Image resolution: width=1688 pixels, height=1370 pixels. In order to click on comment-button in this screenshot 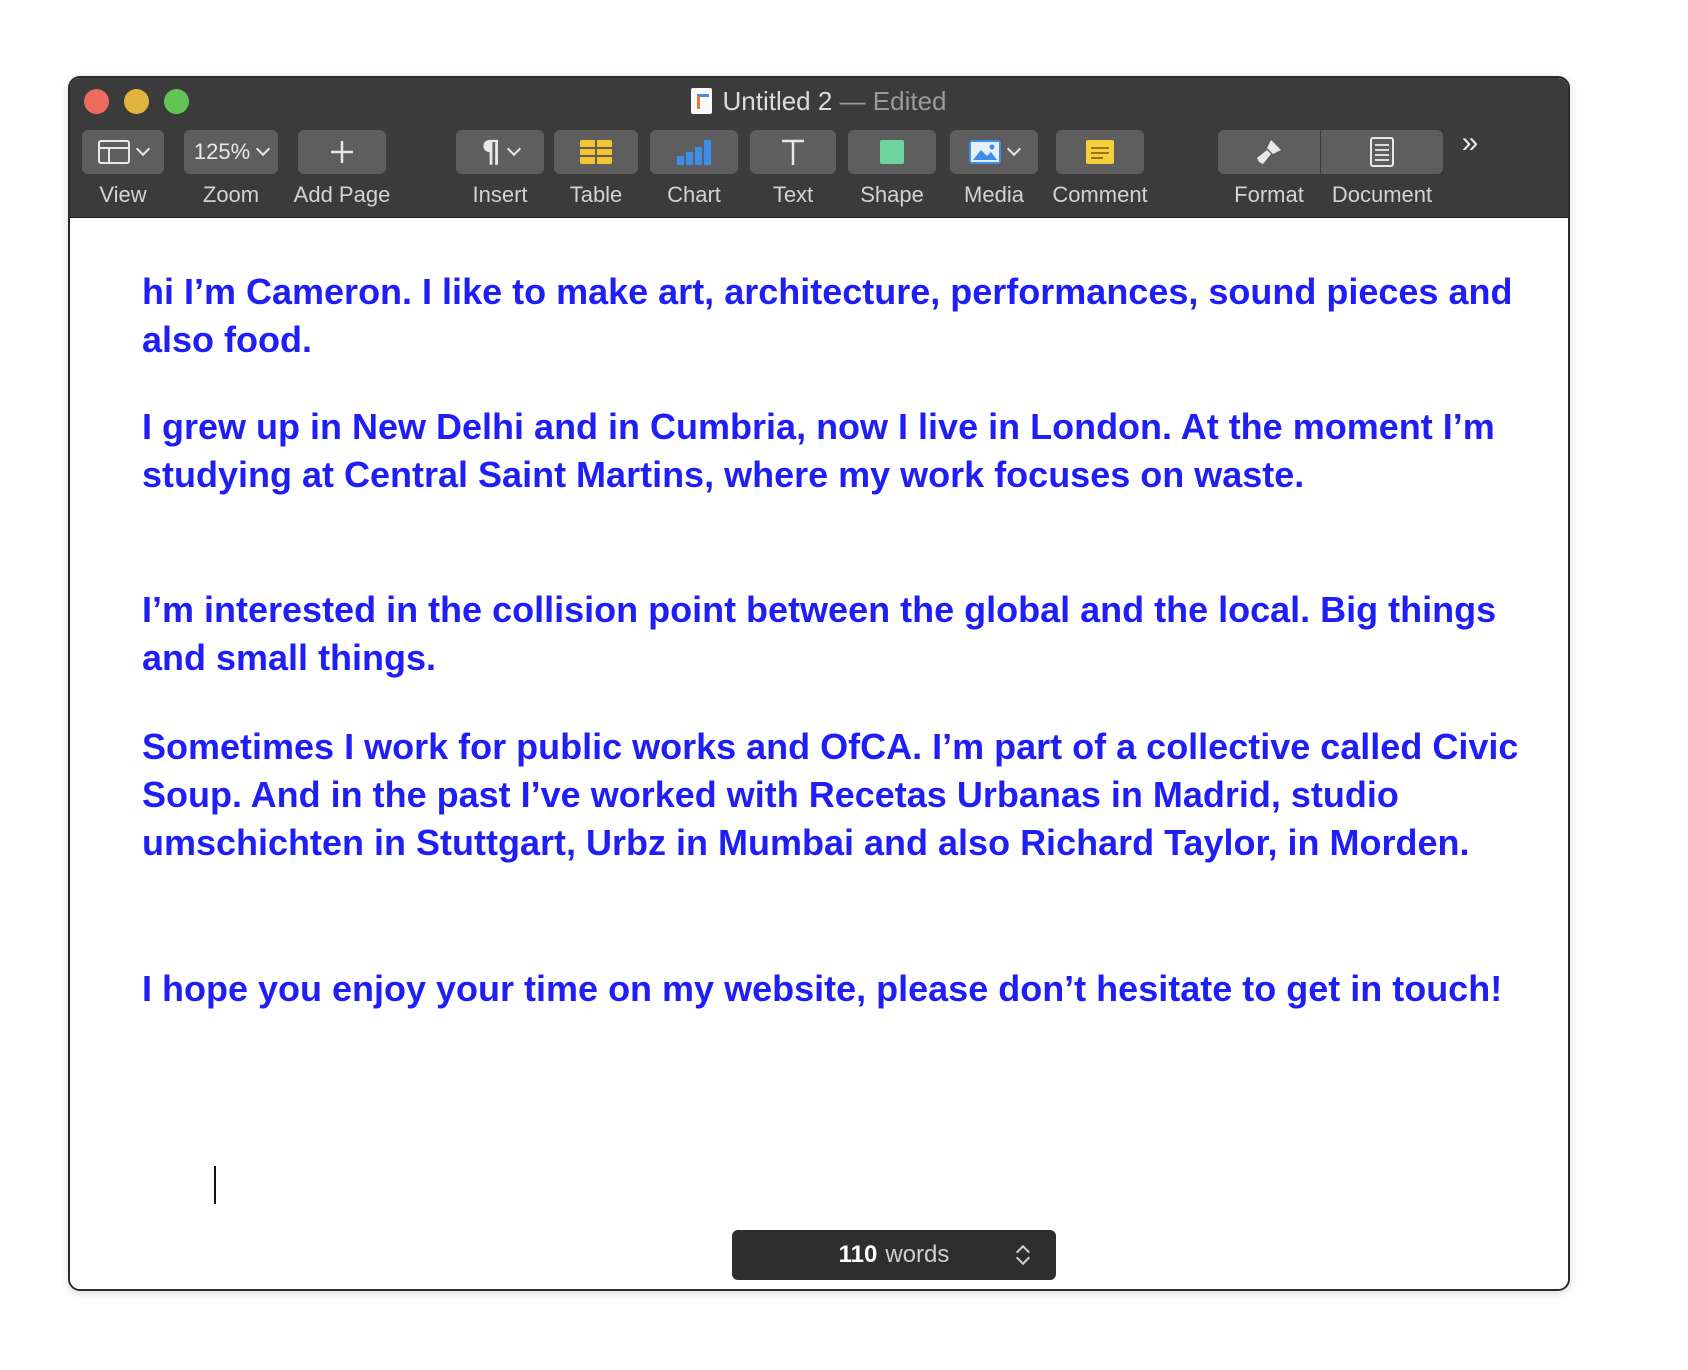, I will do `click(1100, 152)`.